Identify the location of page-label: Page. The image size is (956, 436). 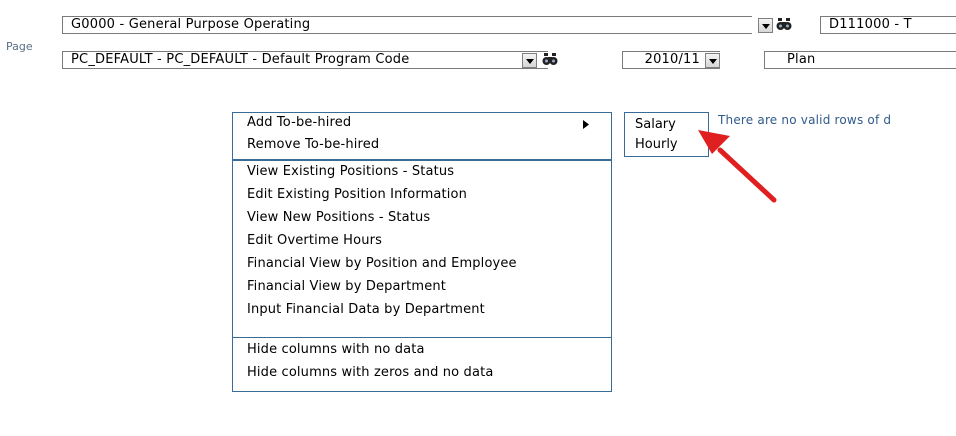
(19, 46).